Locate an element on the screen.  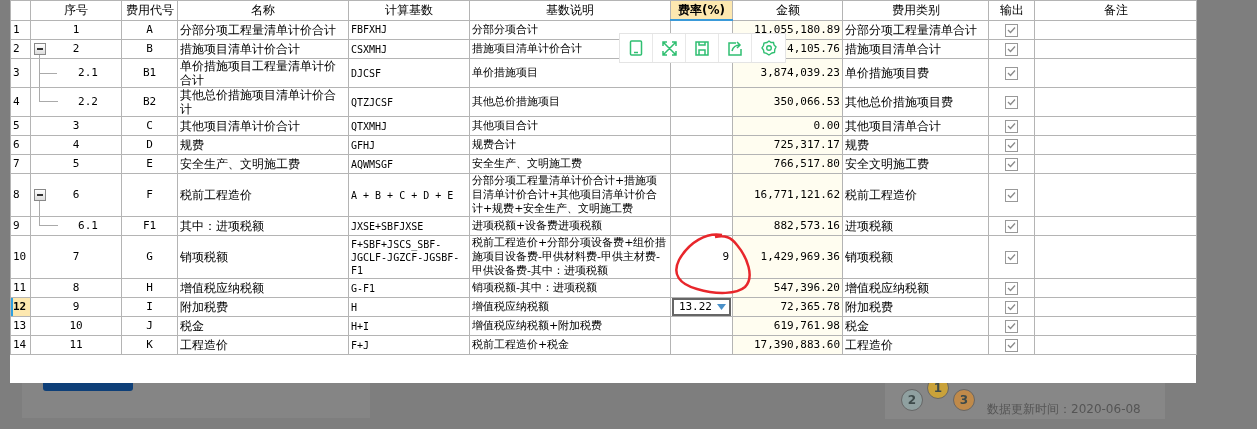
table-cell: I is located at coordinates (149, 306).